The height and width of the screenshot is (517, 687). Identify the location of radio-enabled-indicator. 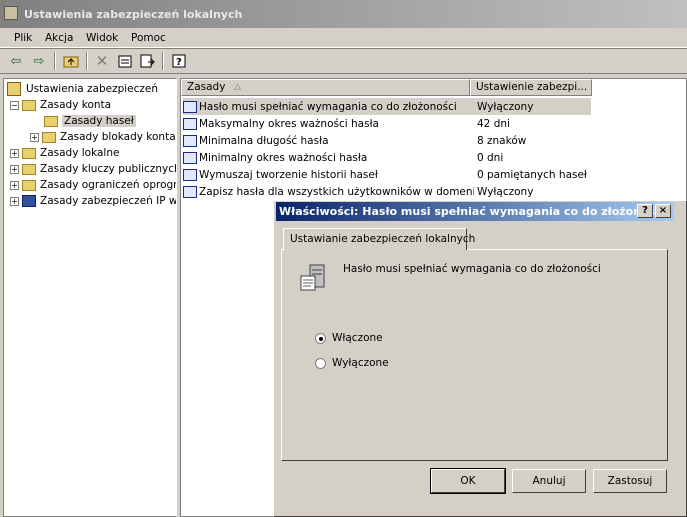
(320, 338).